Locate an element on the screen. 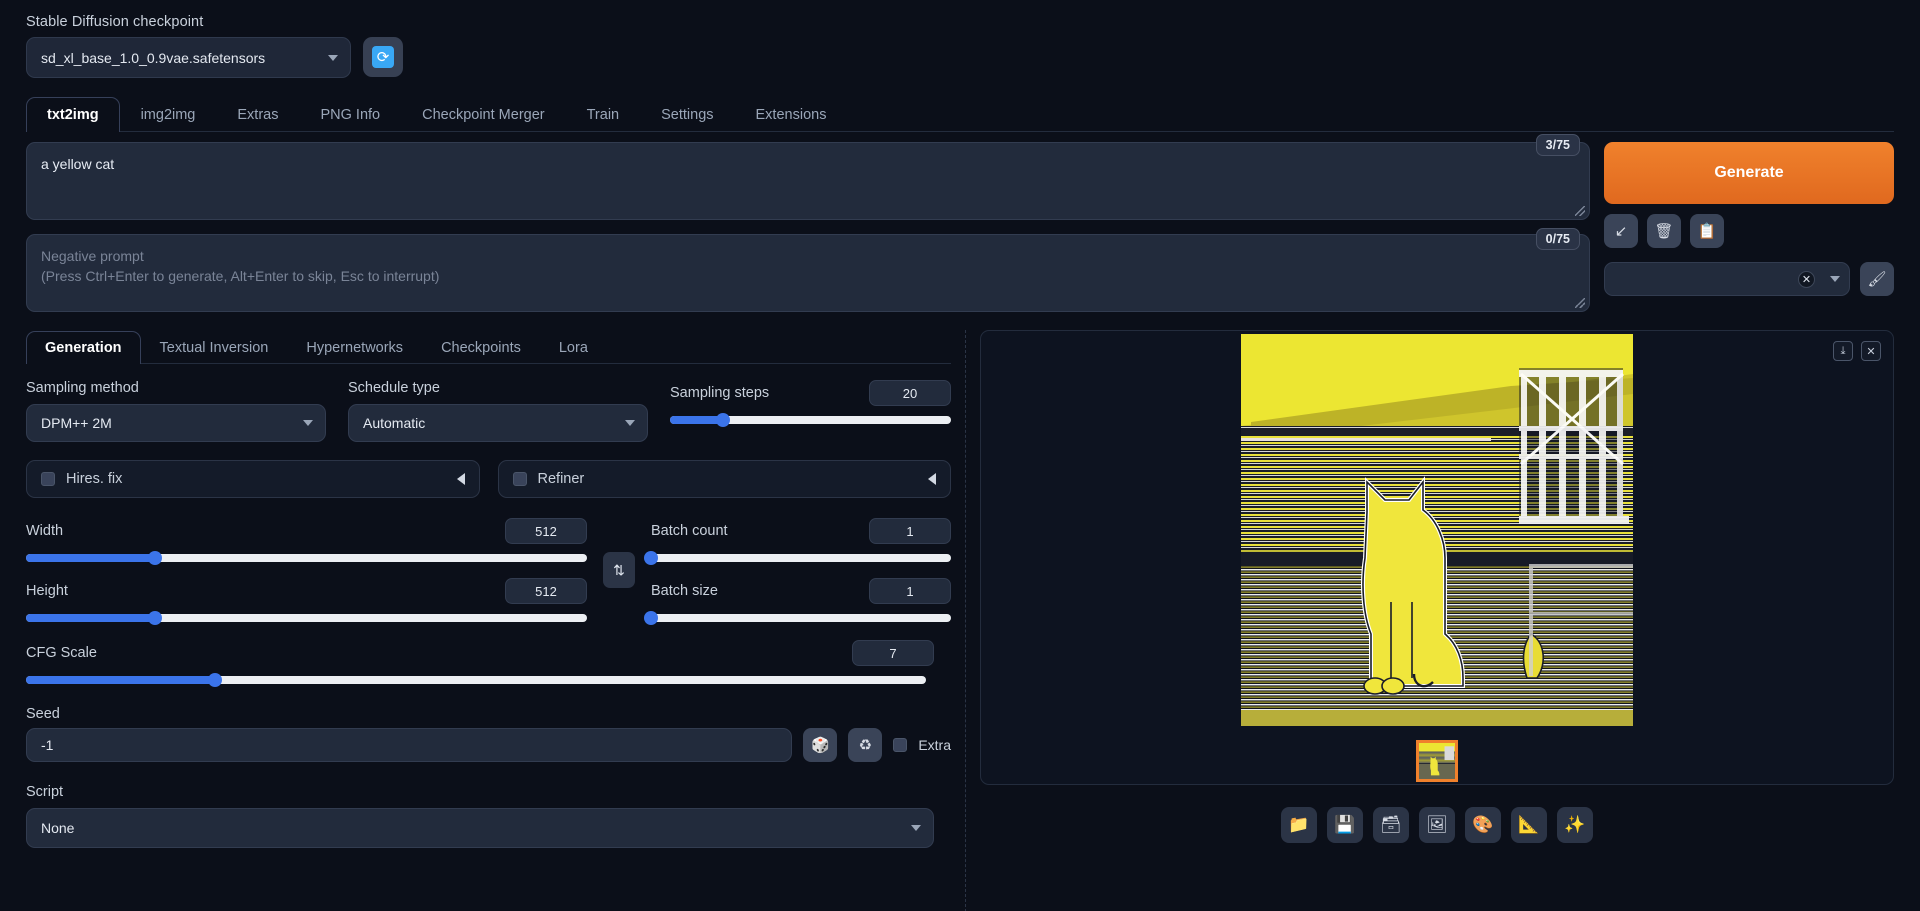  seed-row: -1 🎲 ♻ Extra is located at coordinates (488, 745).